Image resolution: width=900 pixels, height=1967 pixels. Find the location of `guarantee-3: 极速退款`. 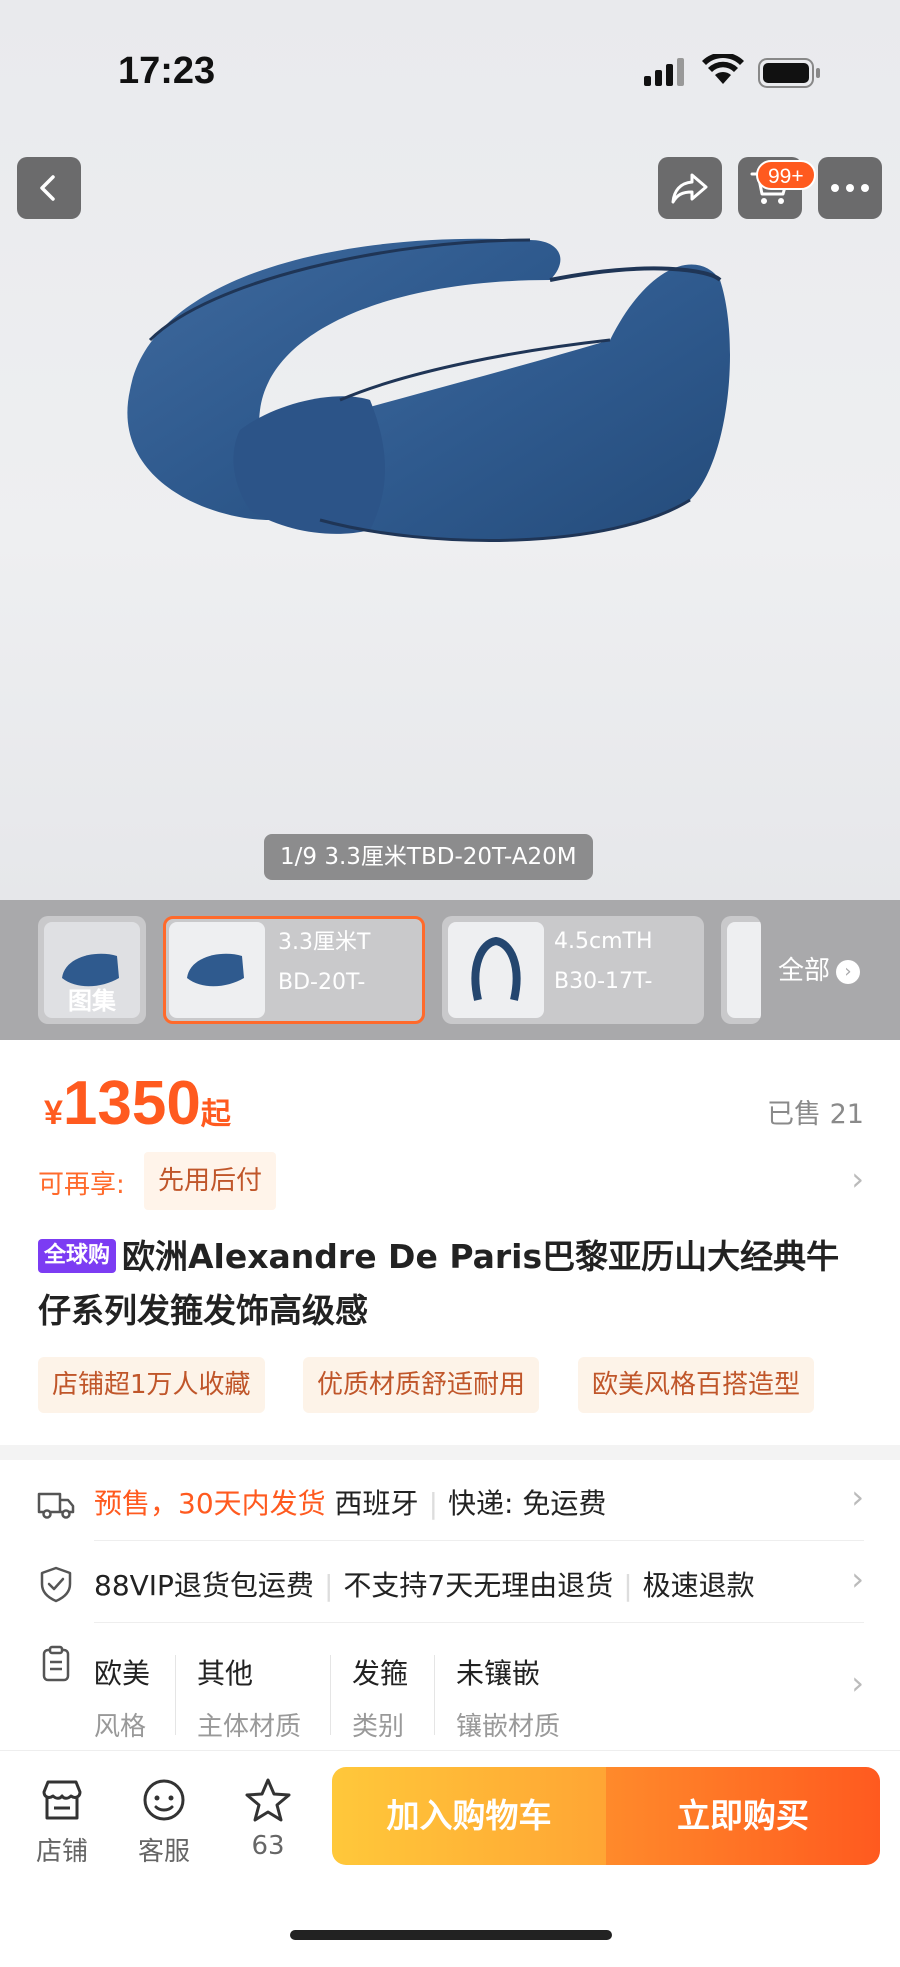

guarantee-3: 极速退款 is located at coordinates (698, 1585).